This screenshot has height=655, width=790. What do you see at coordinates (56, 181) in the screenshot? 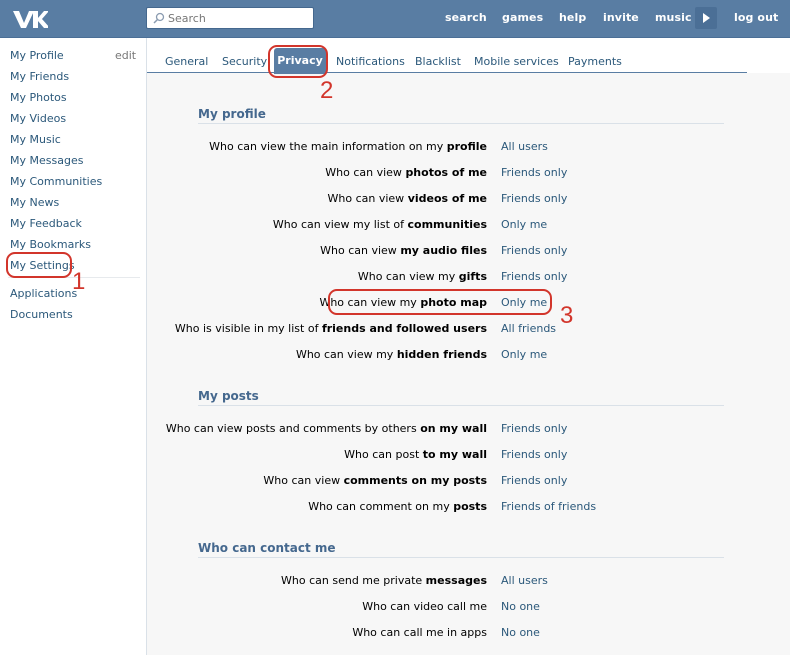
I see `sidebar-item-my-communities: My Communities` at bounding box center [56, 181].